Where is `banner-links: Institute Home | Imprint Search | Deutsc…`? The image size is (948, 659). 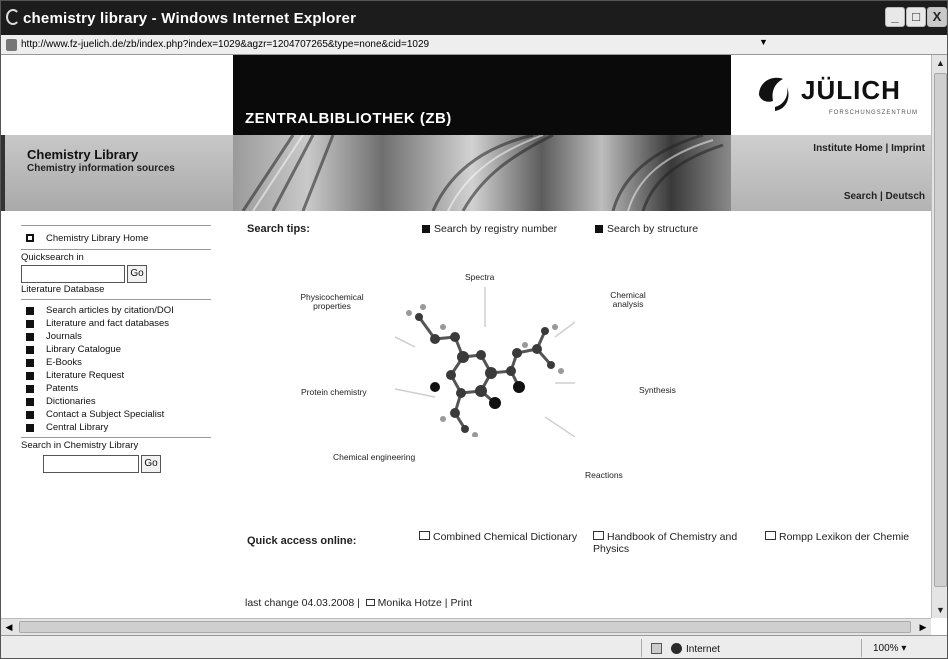 banner-links: Institute Home | Imprint Search | Deutsc… is located at coordinates (831, 173).